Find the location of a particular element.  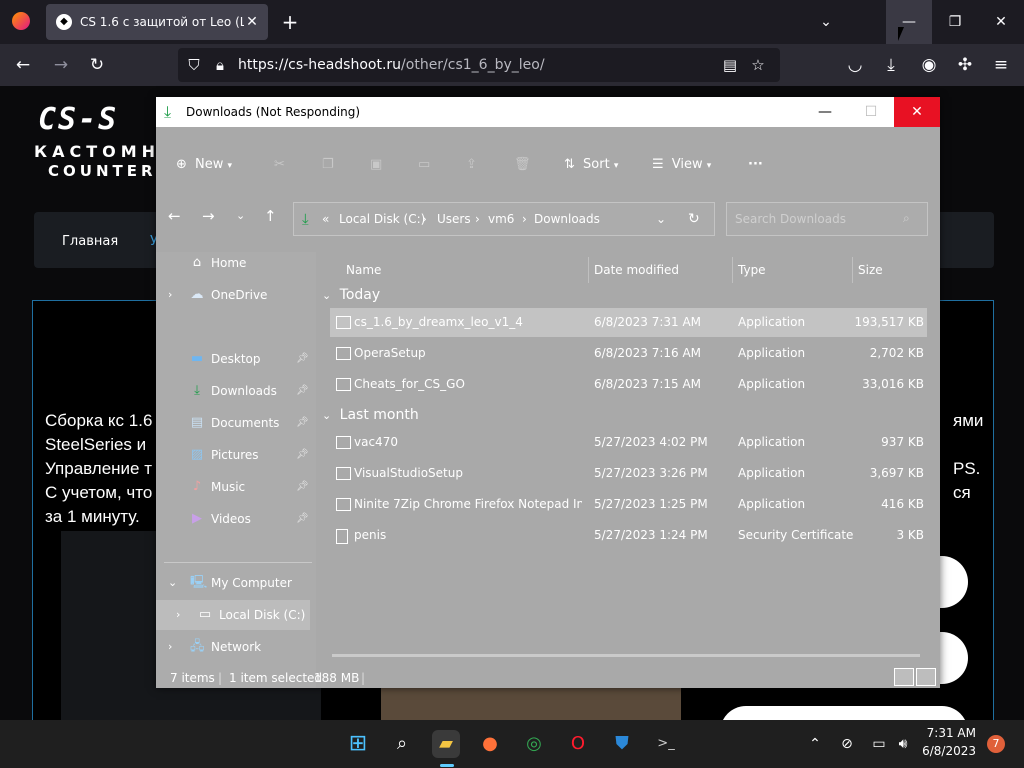

explorer-close-button: ✕ is located at coordinates (917, 112).